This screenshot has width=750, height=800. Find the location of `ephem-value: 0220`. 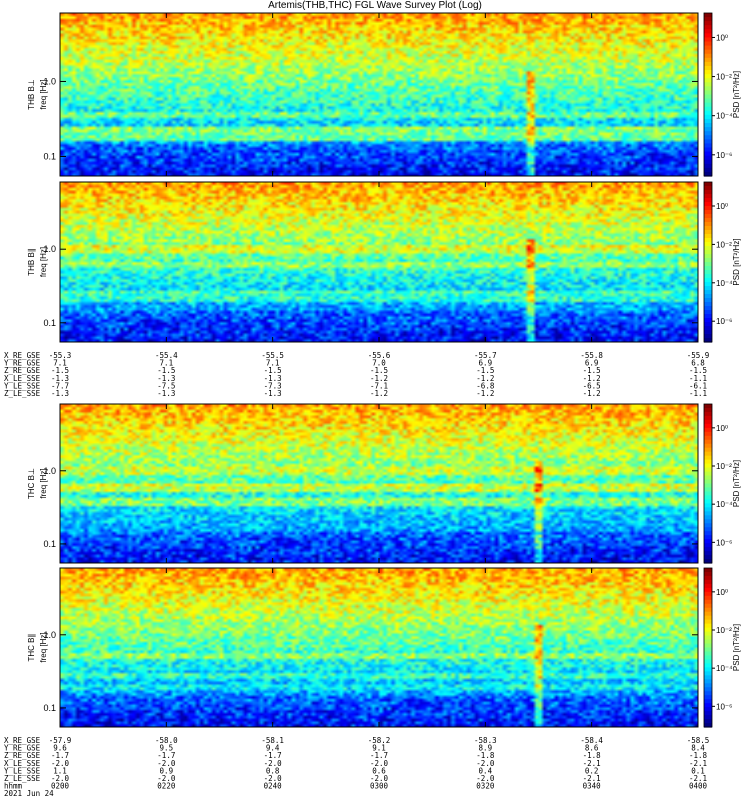

ephem-value: 0220 is located at coordinates (166, 786).